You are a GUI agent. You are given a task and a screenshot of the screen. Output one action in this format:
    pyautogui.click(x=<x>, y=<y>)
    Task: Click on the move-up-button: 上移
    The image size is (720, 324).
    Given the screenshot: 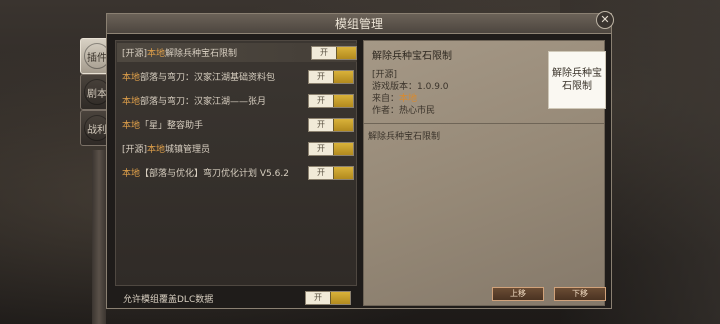 What is the action you would take?
    pyautogui.click(x=518, y=294)
    